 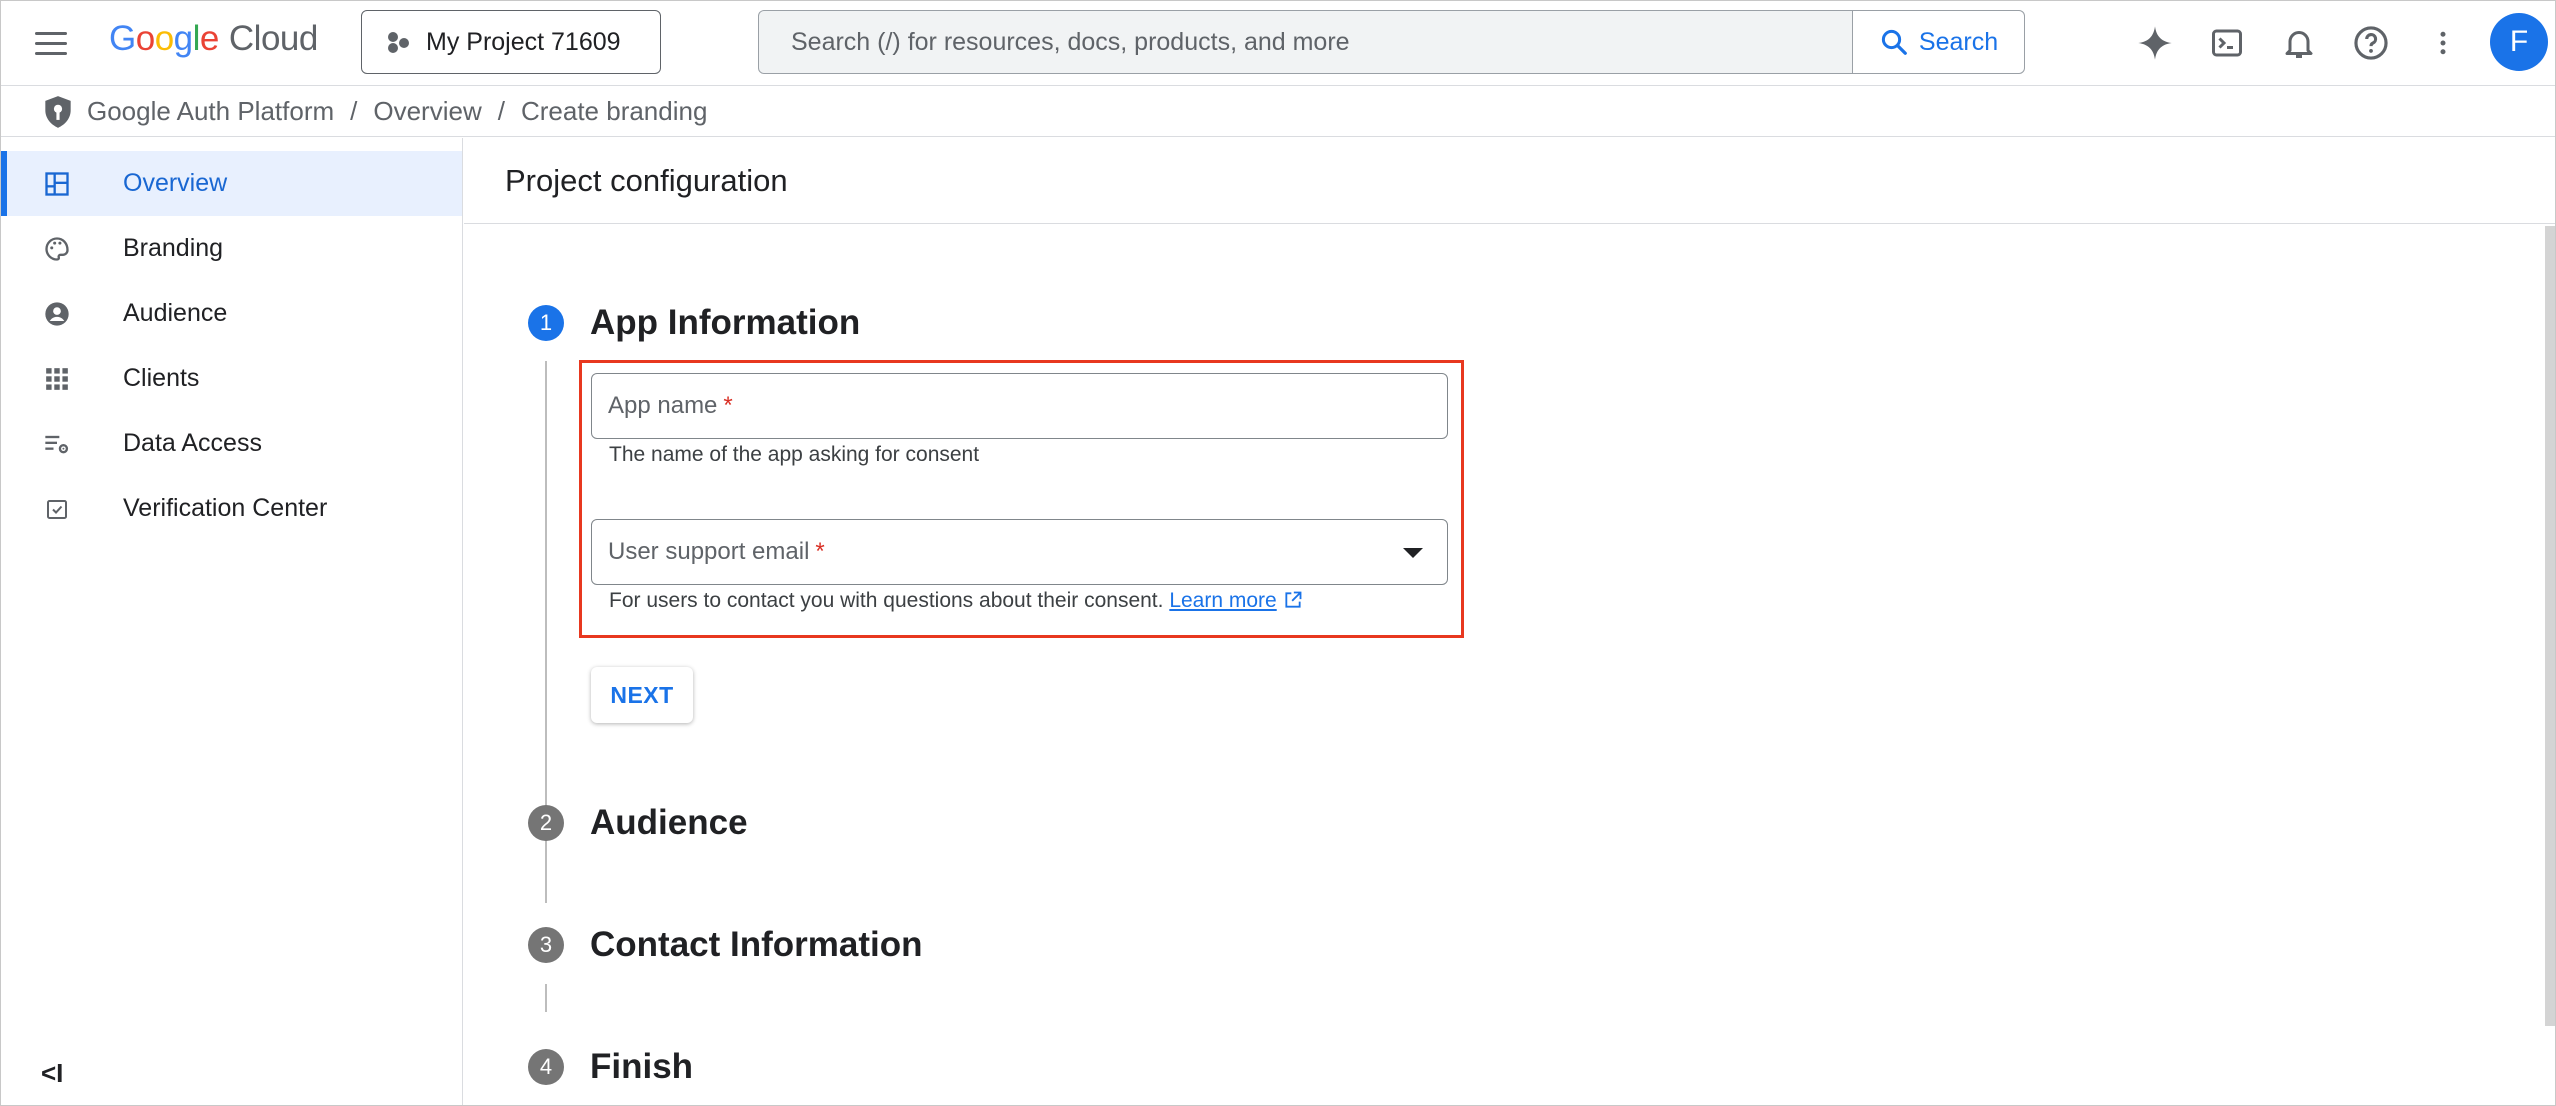 What do you see at coordinates (192, 443) in the screenshot?
I see `sidebar-item-label: Data Access` at bounding box center [192, 443].